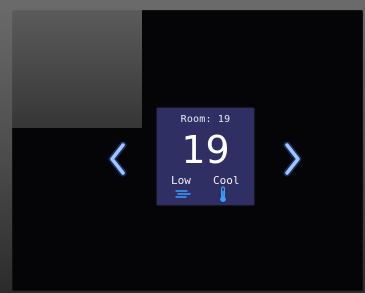 The image size is (365, 293). Describe the element at coordinates (205, 119) in the screenshot. I see `room-temperature-label: Room: 19` at that location.